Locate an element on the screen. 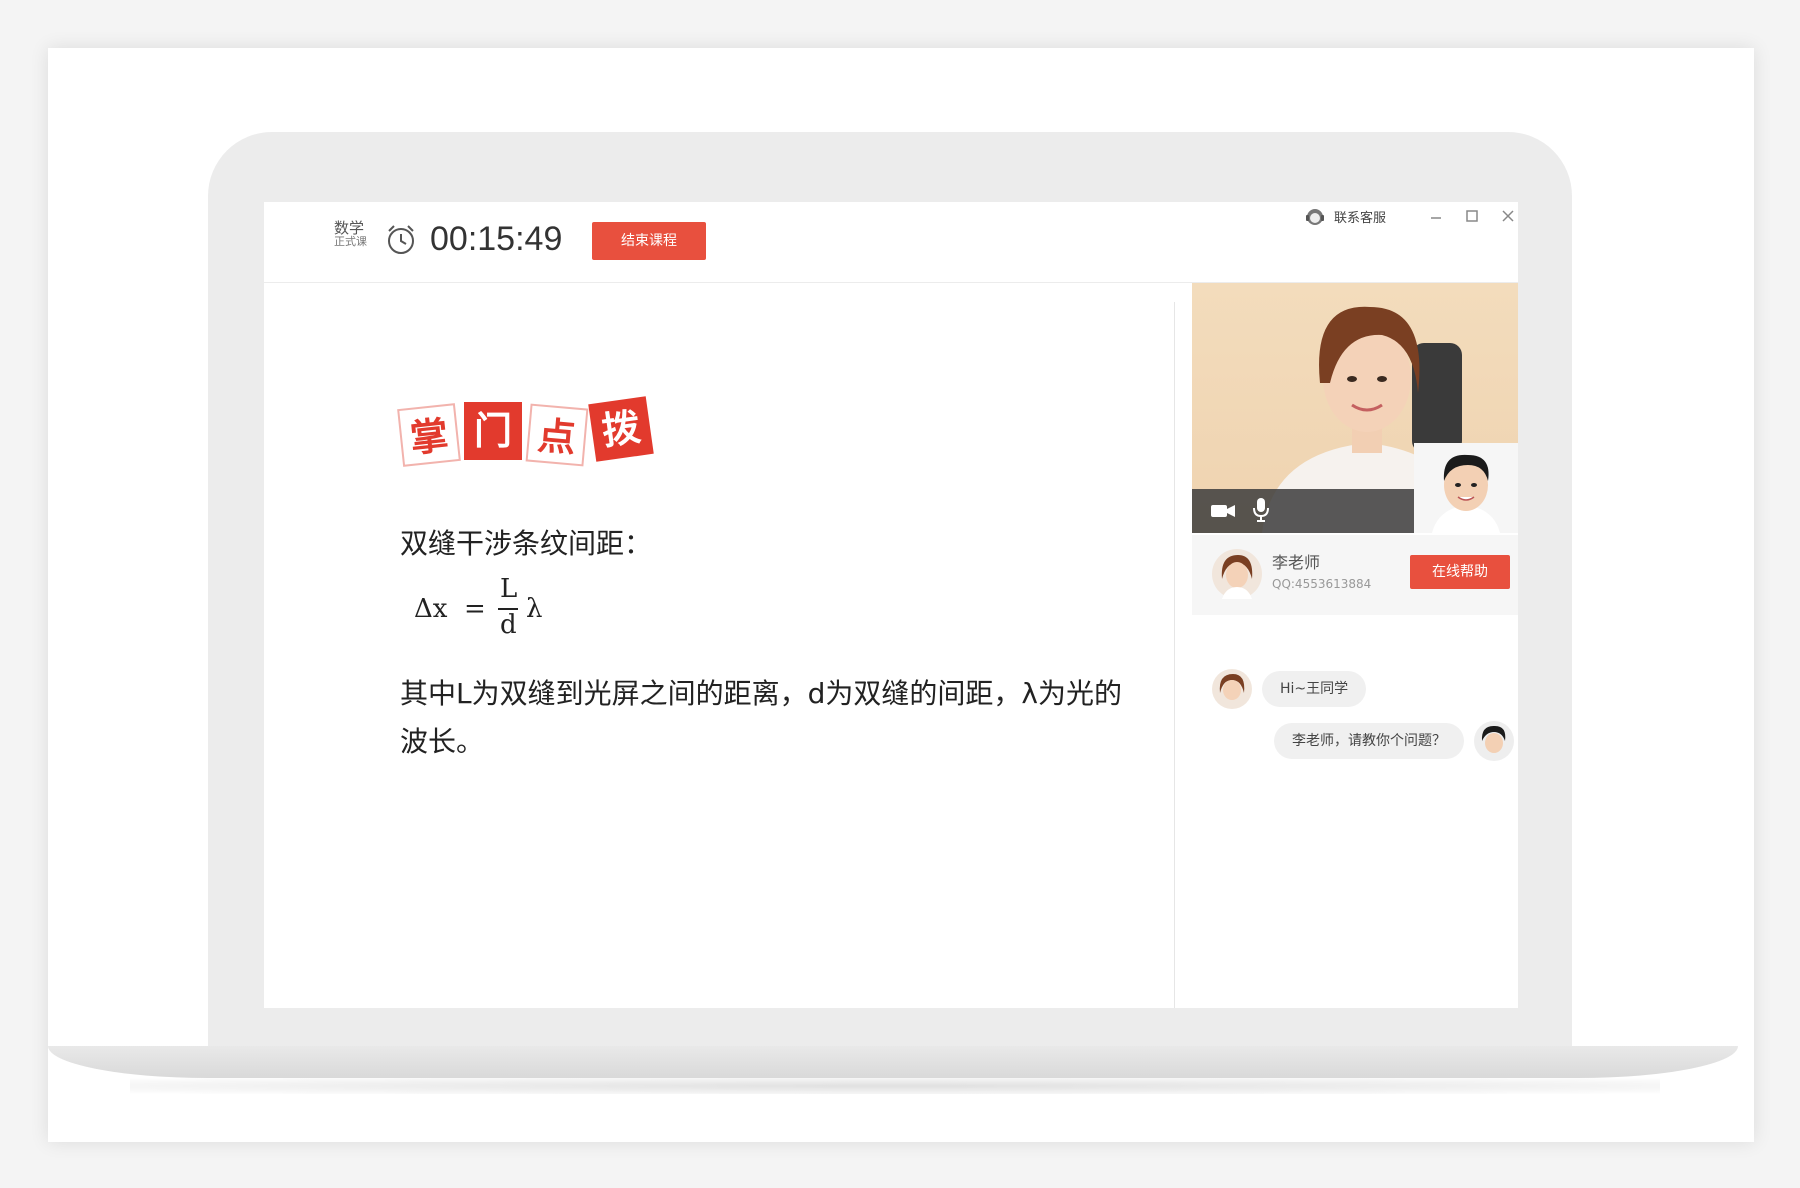  close-button is located at coordinates (1507, 216).